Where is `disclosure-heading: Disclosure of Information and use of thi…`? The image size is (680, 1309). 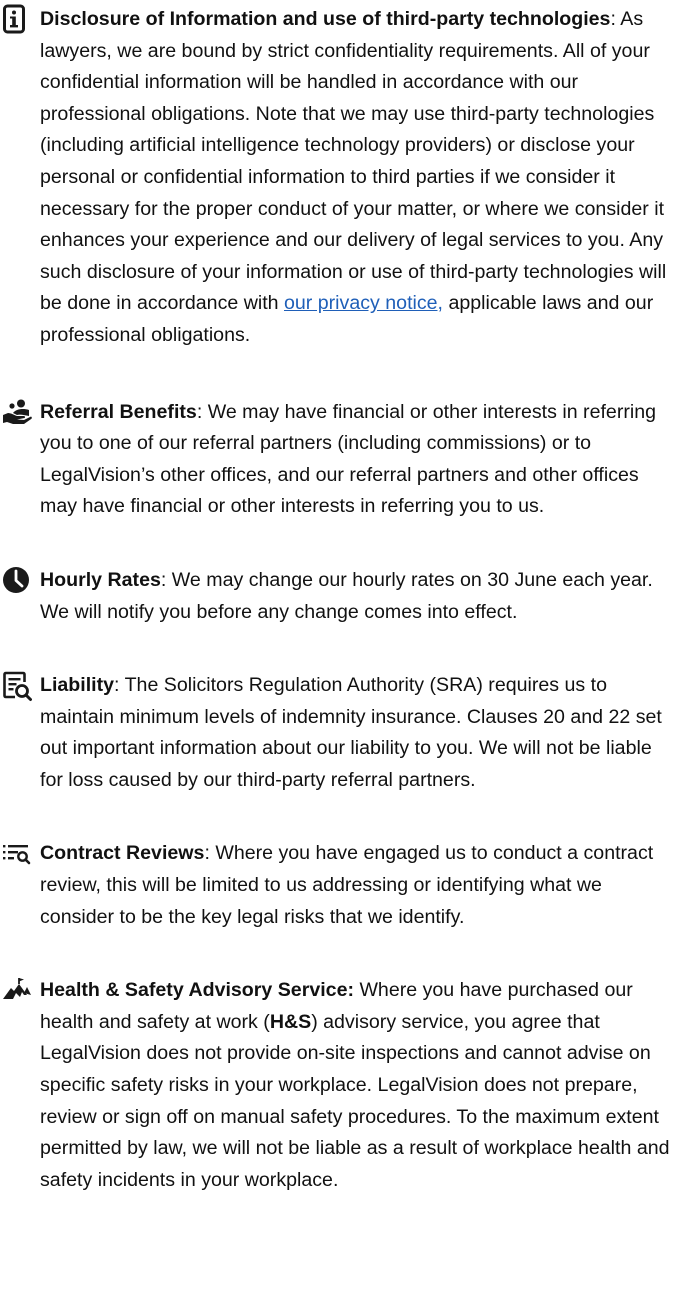 disclosure-heading: Disclosure of Information and use of thi… is located at coordinates (325, 19).